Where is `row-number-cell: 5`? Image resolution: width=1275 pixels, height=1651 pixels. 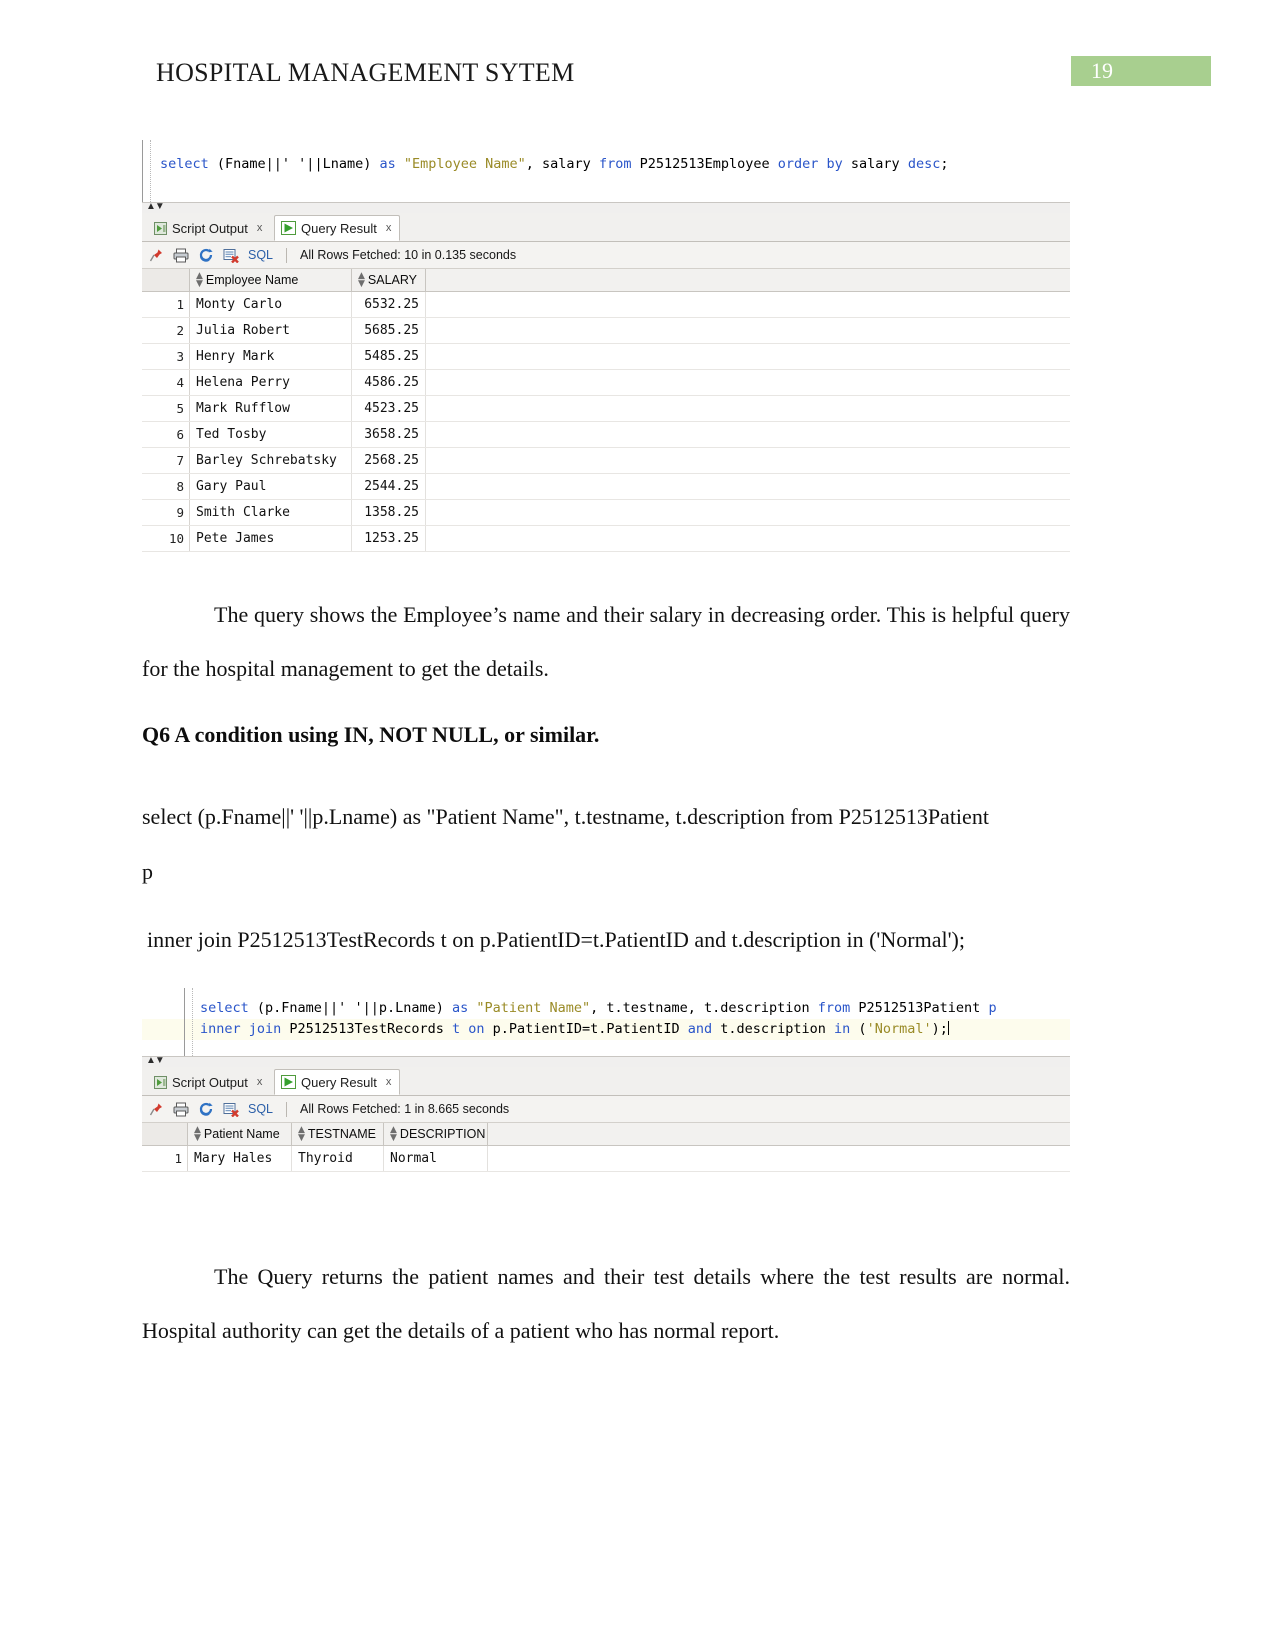
row-number-cell: 5 is located at coordinates (166, 408).